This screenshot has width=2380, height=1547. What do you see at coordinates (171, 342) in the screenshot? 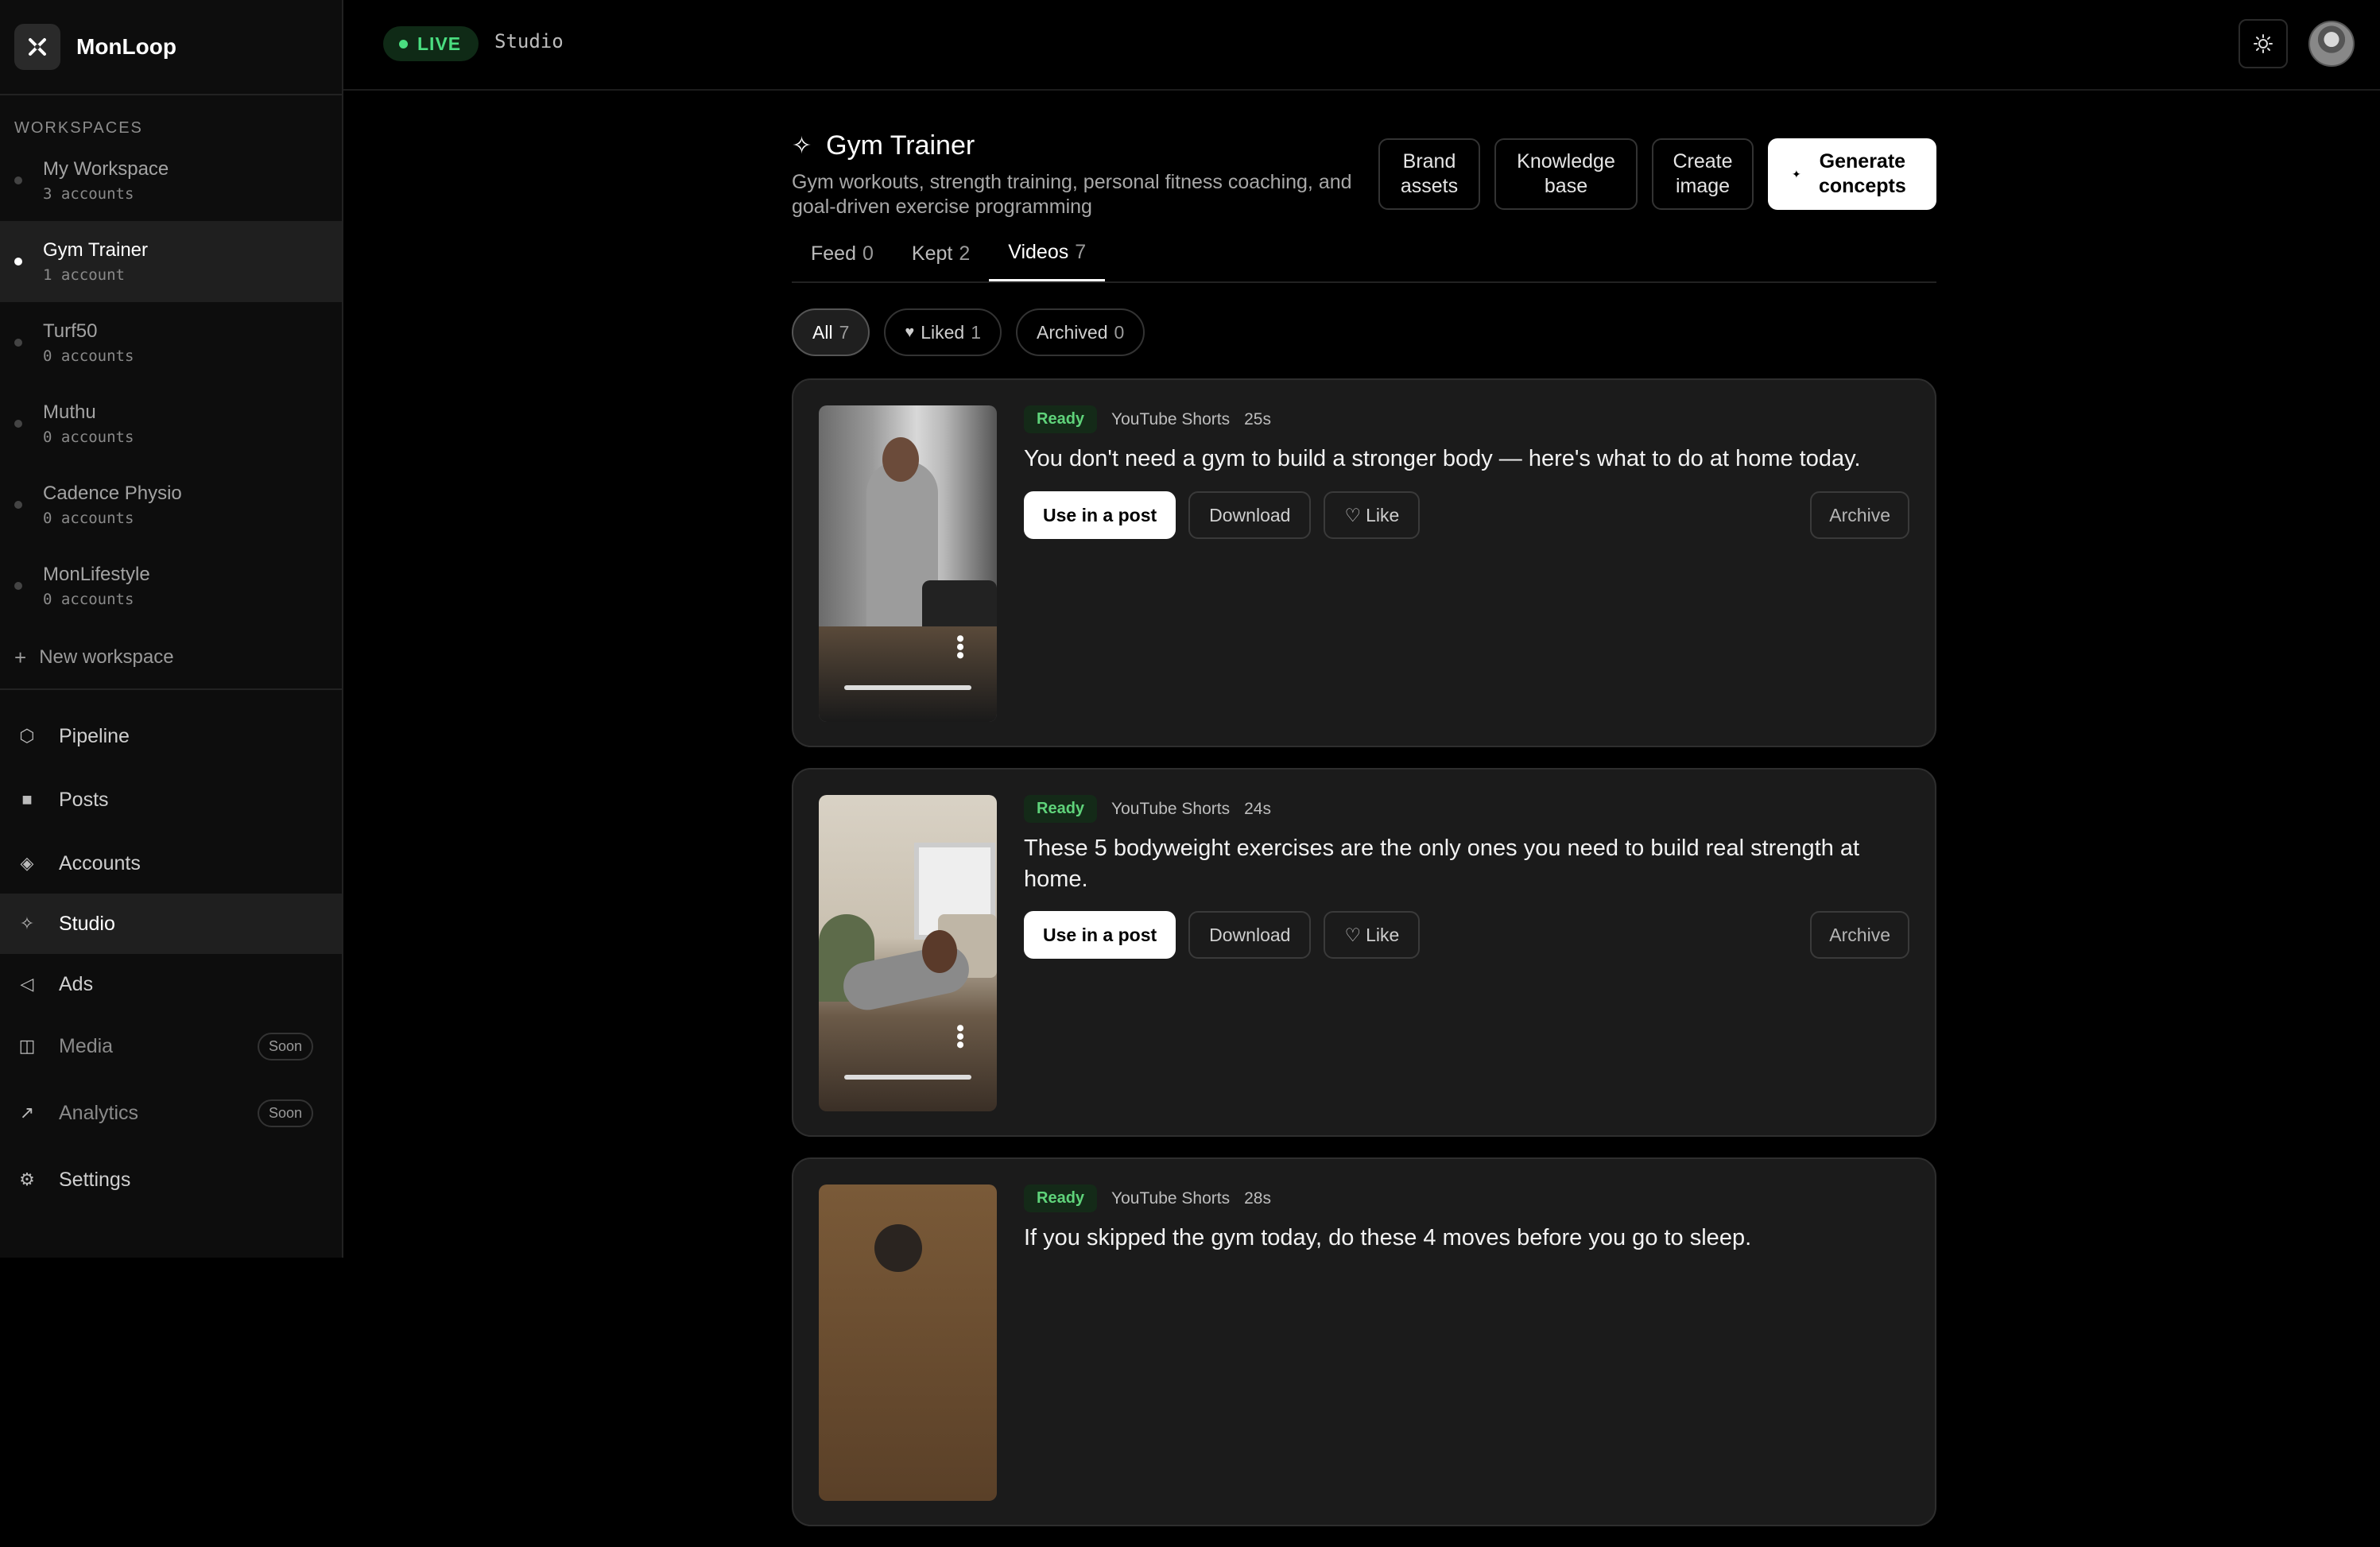
I see `workspace-item-turf50: Turf50 0 accounts` at bounding box center [171, 342].